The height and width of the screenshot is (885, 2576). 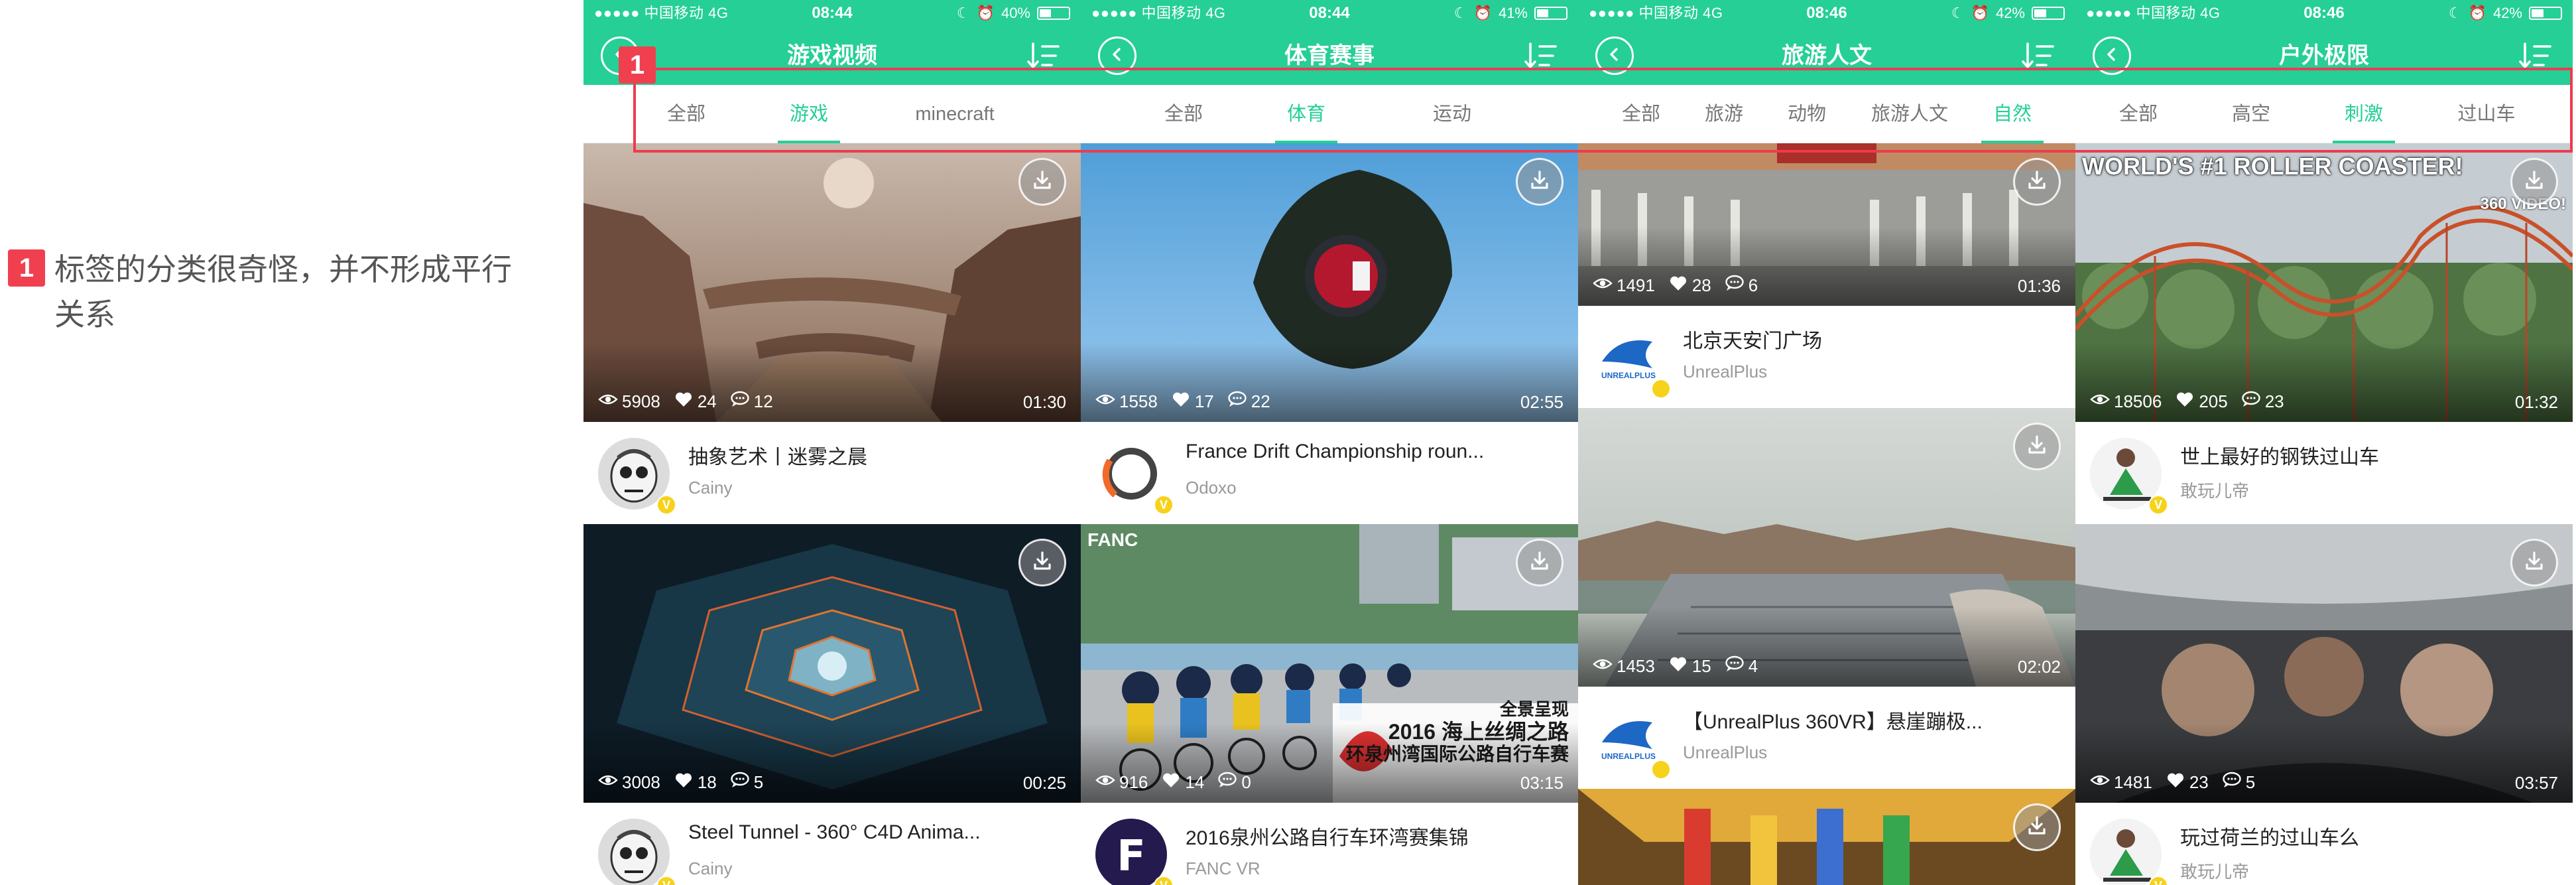 I want to click on like-count: 18, so click(x=707, y=782).